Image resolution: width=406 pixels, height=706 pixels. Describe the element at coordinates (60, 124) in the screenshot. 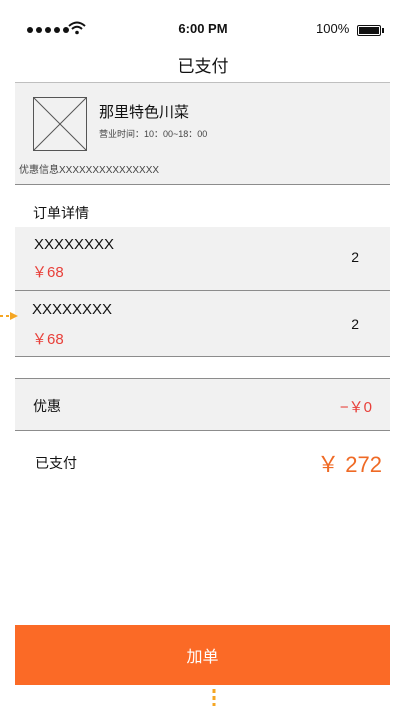

I see `image-placeholder-icon` at that location.